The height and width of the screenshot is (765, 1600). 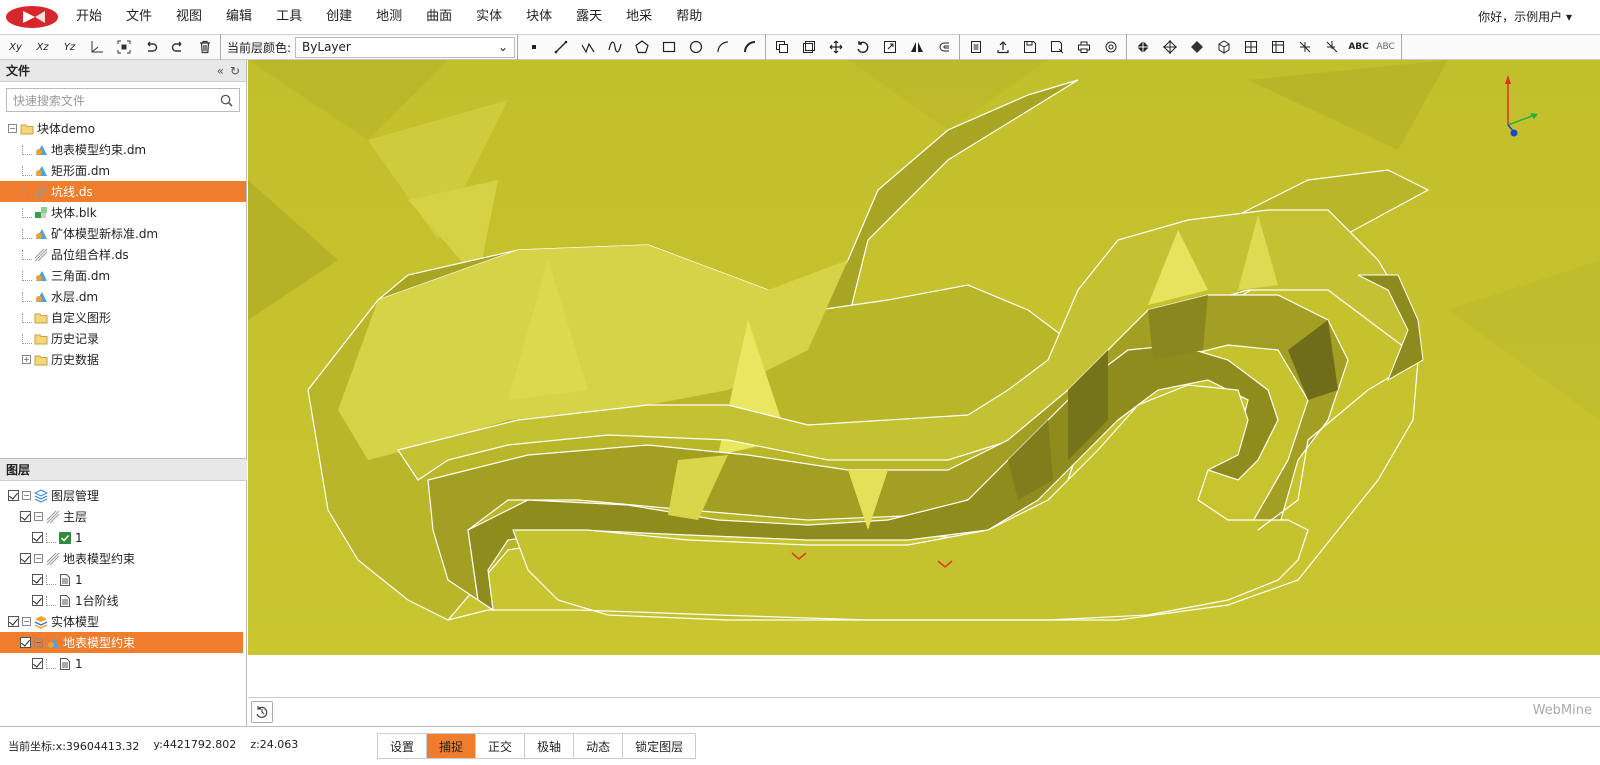 What do you see at coordinates (339, 17) in the screenshot?
I see `menu-item-5: 创建` at bounding box center [339, 17].